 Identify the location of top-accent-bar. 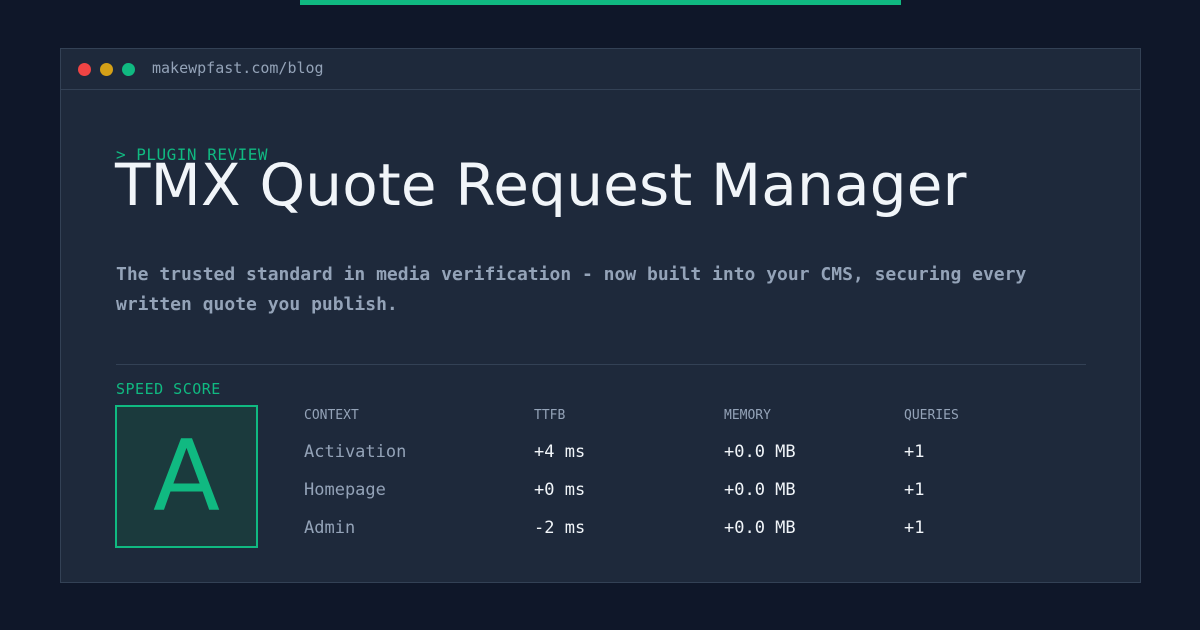
(600, 2).